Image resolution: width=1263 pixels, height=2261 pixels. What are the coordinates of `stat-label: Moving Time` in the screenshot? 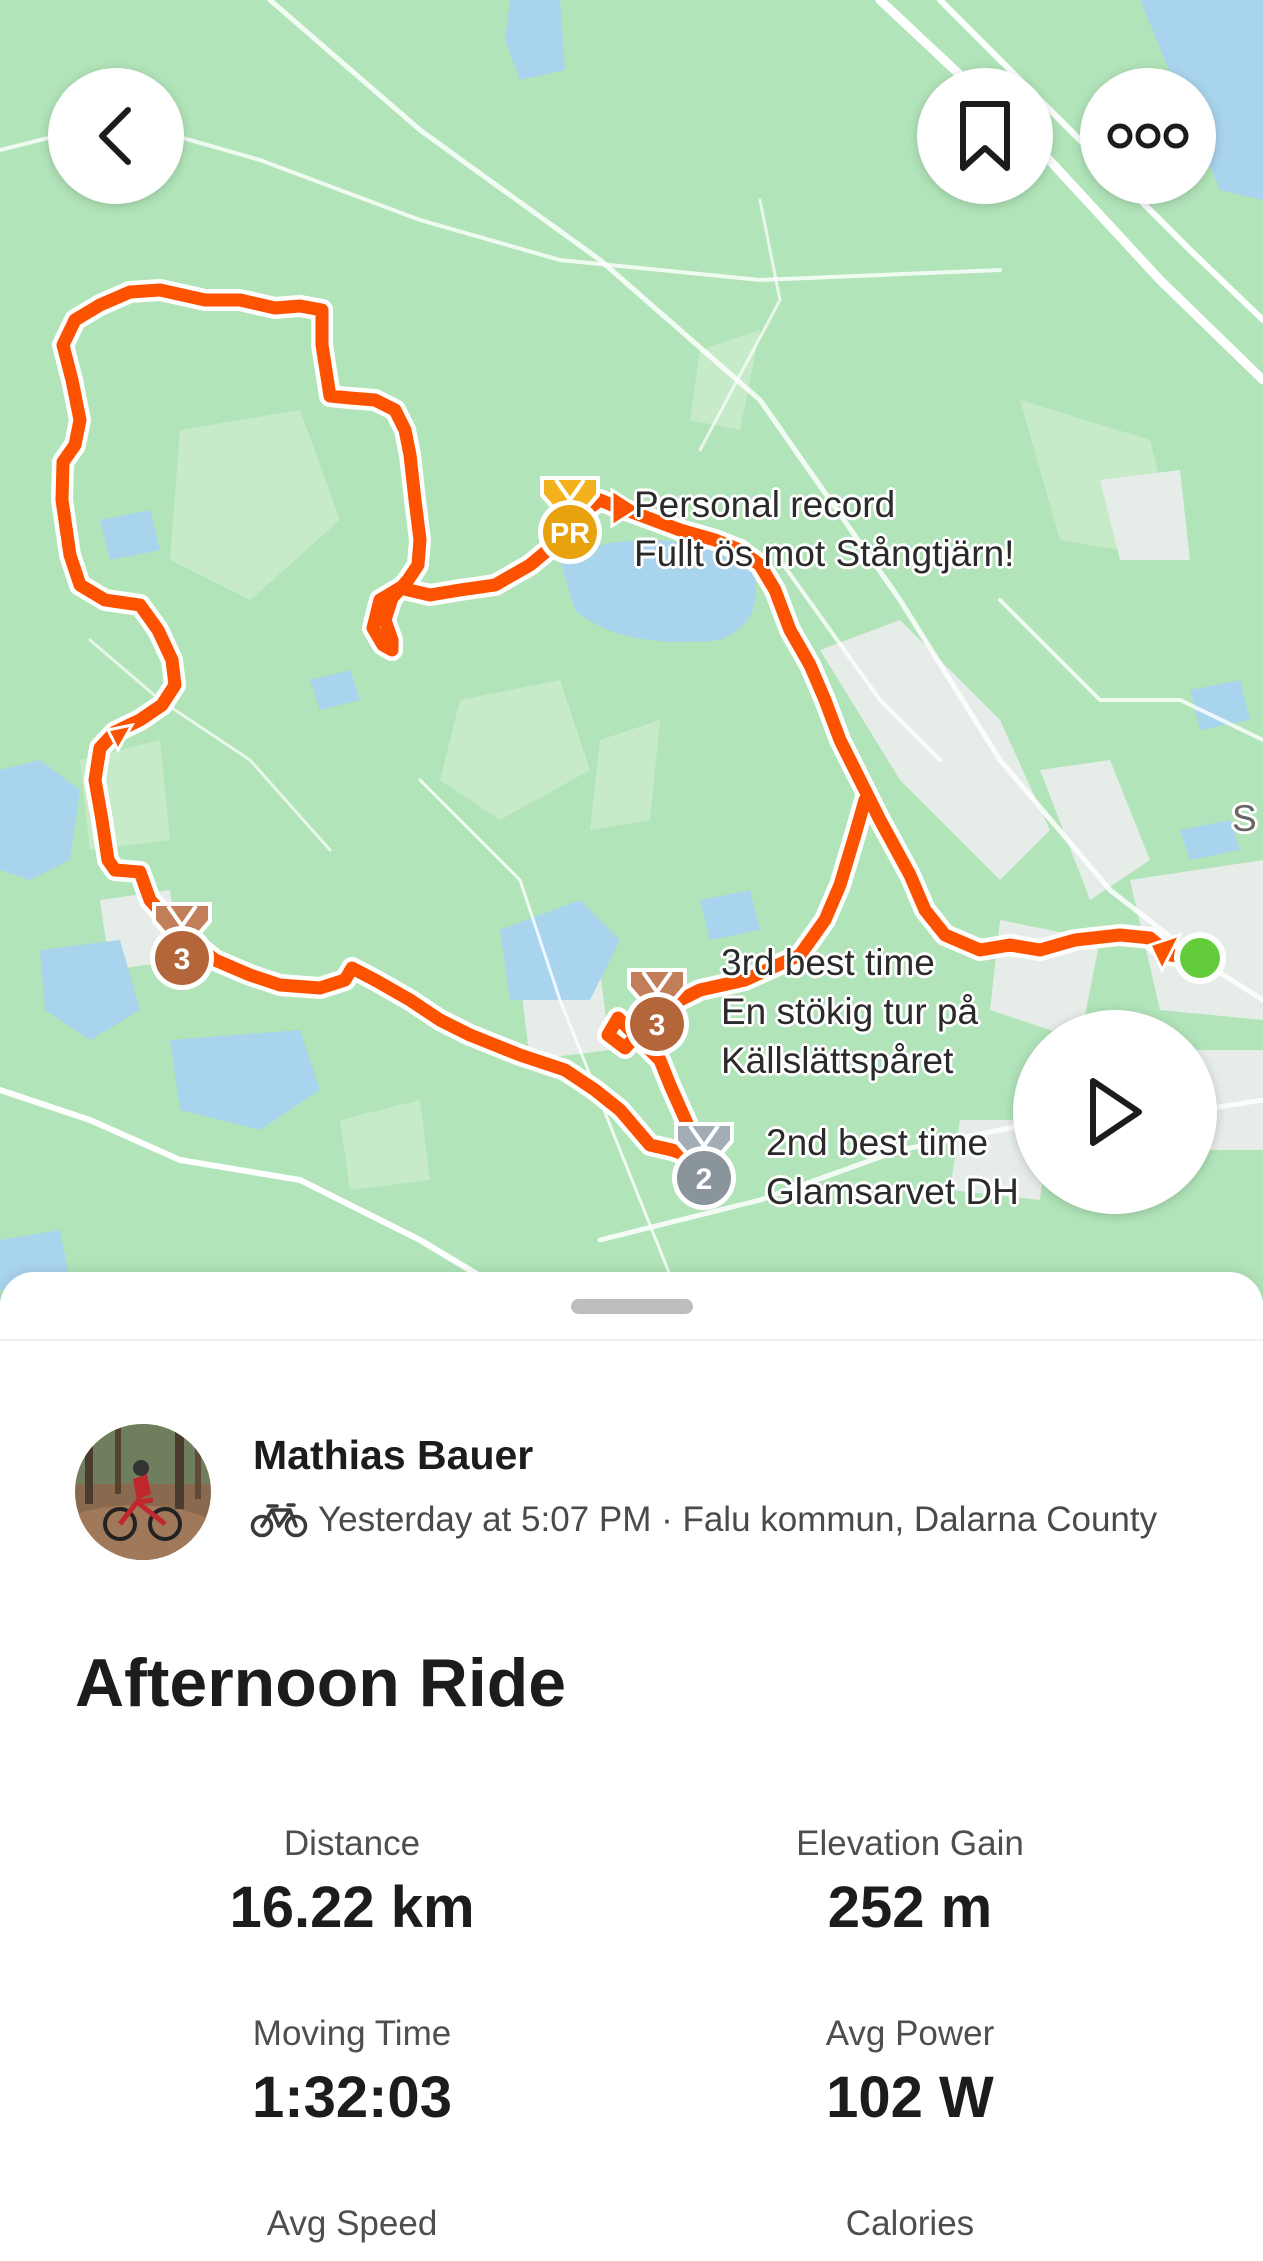 It's located at (352, 2033).